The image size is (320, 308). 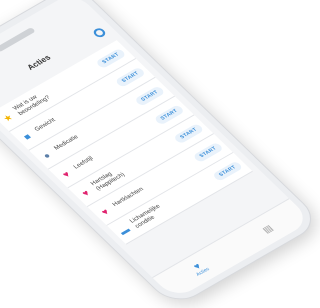 What do you see at coordinates (124, 230) in the screenshot?
I see `thermometer-icon: ▬` at bounding box center [124, 230].